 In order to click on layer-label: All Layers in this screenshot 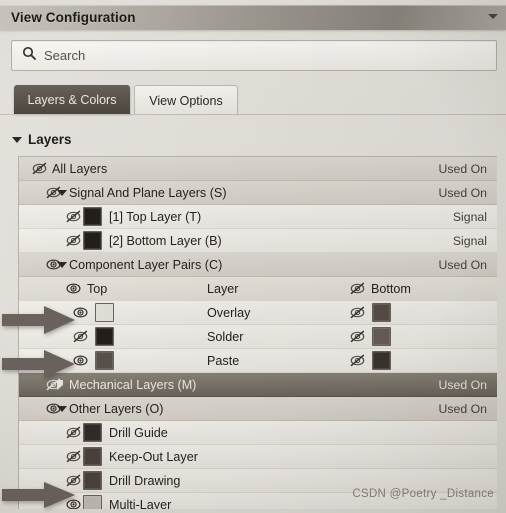, I will do `click(80, 168)`.